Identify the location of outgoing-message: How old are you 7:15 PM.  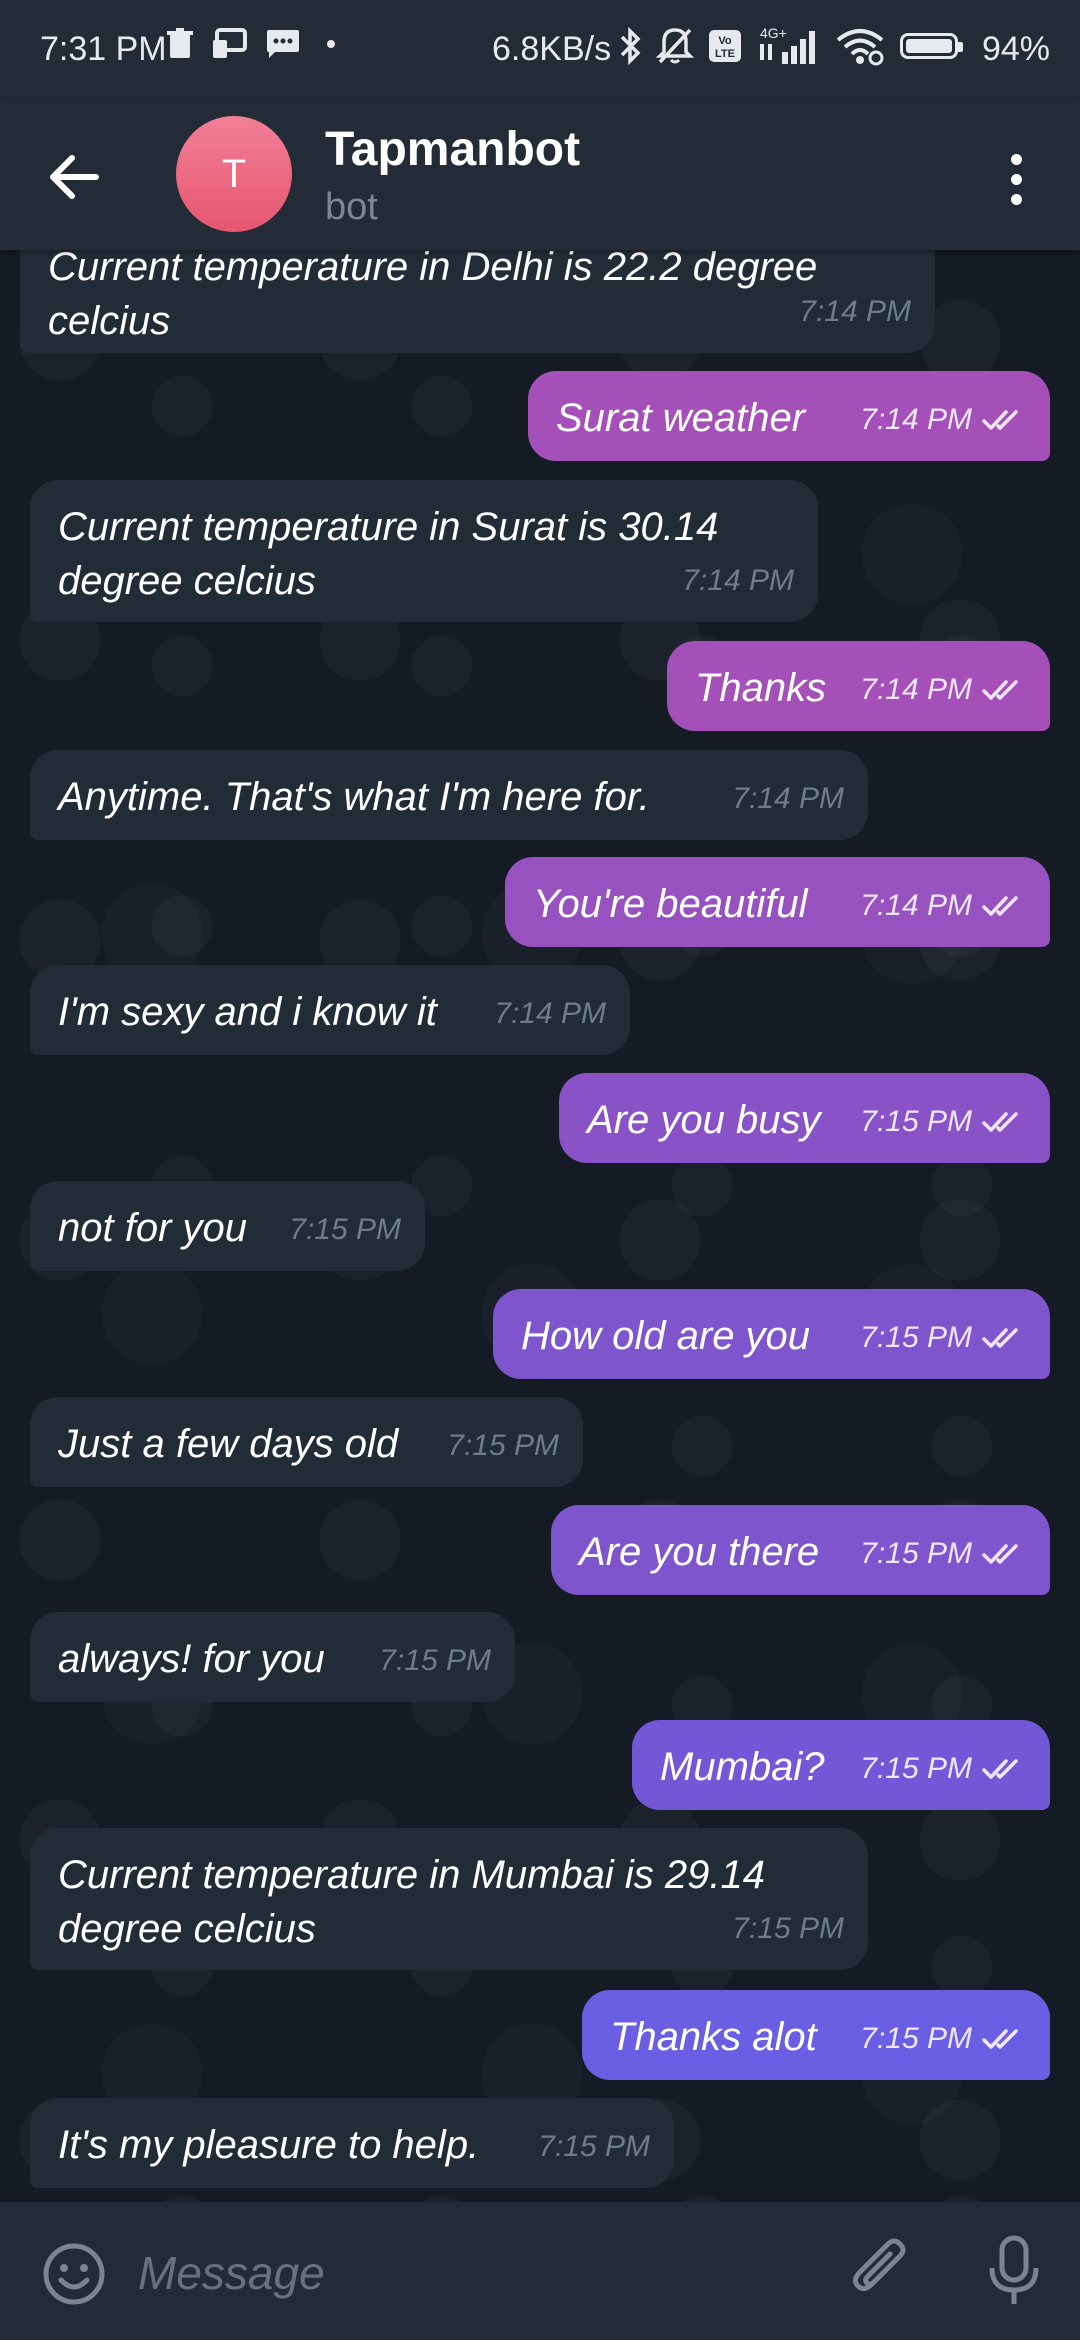
(771, 1334).